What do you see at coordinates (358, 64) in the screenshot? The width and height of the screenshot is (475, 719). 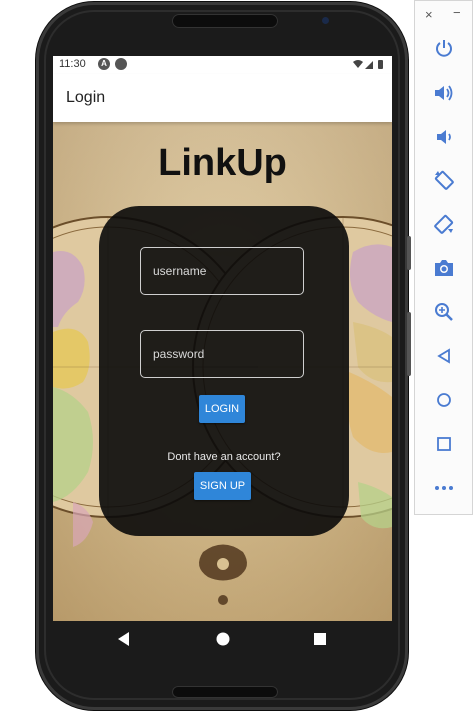 I see `wifi-icon` at bounding box center [358, 64].